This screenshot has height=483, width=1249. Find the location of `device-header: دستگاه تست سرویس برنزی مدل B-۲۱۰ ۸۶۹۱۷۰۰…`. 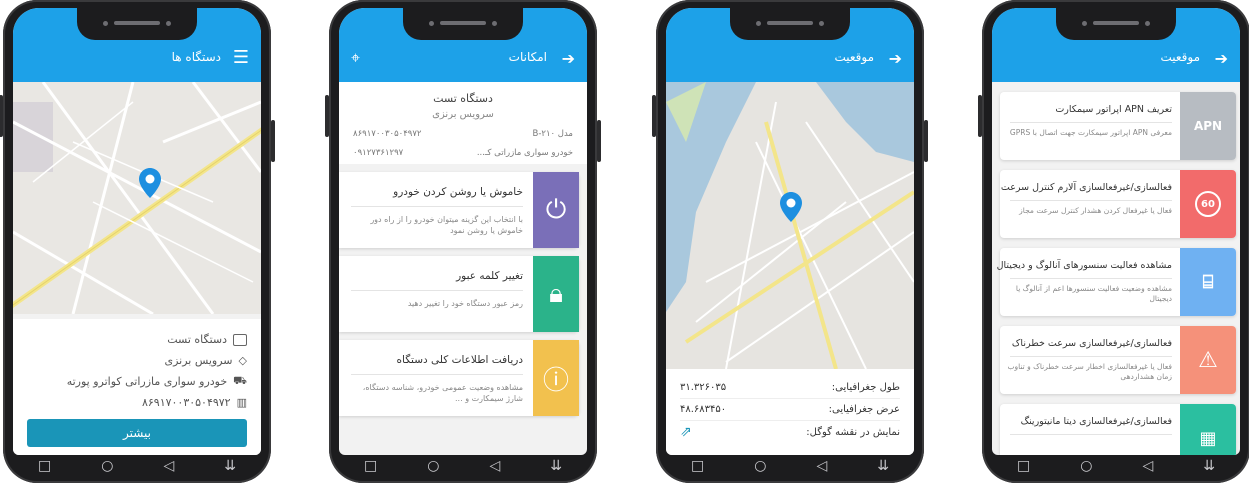

device-header: دستگاه تست سرویس برنزی مدل B-۲۱۰ ۸۶۹۱۷۰۰… is located at coordinates (463, 123).